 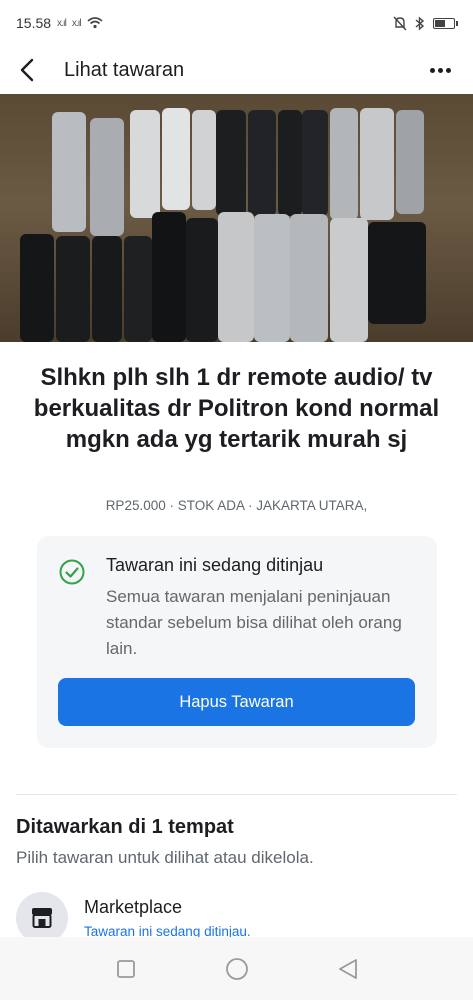 I want to click on back-nav-button, so click(x=348, y=969).